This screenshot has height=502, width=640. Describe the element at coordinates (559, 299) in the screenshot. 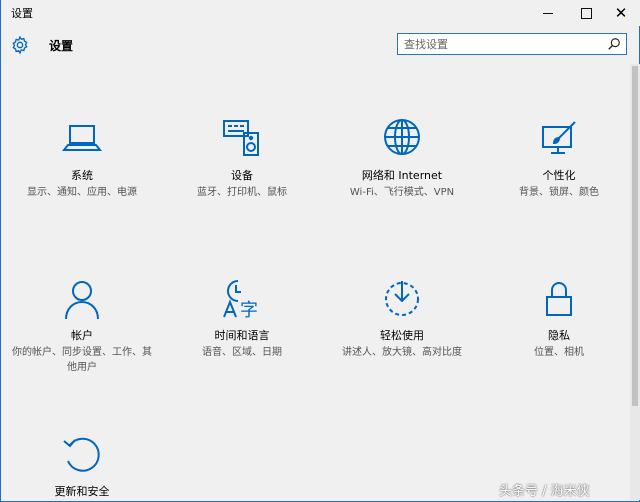

I see `lock-icon` at that location.